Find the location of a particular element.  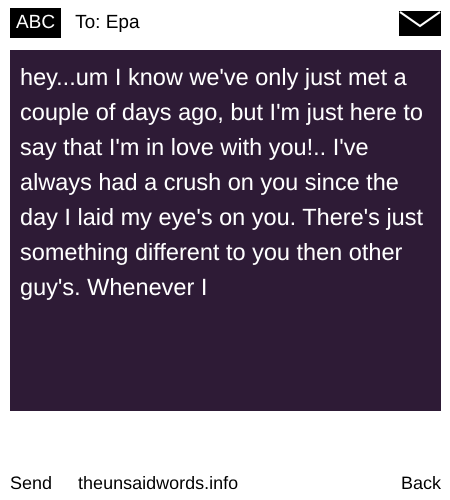

send-softkey: Send is located at coordinates (31, 483).